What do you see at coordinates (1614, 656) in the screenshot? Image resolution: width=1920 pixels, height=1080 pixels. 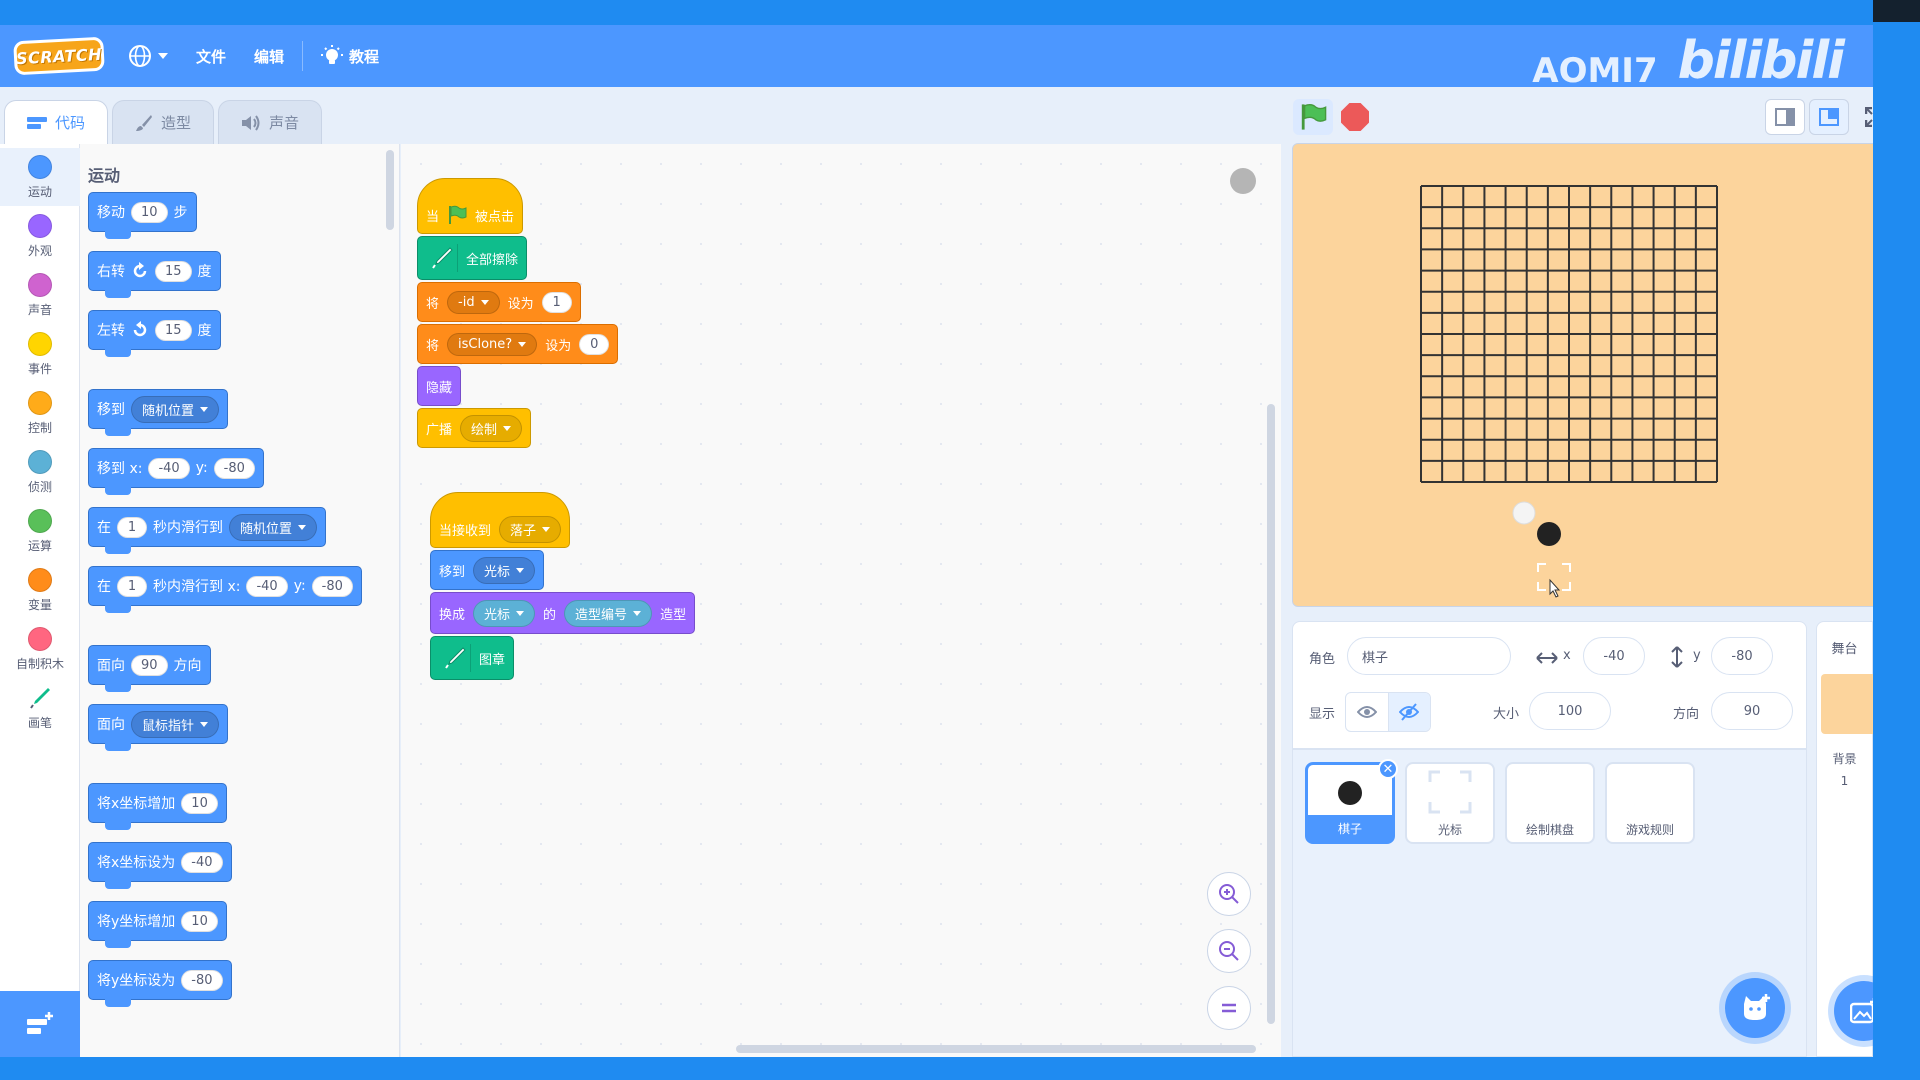 I see `x-field: -40` at bounding box center [1614, 656].